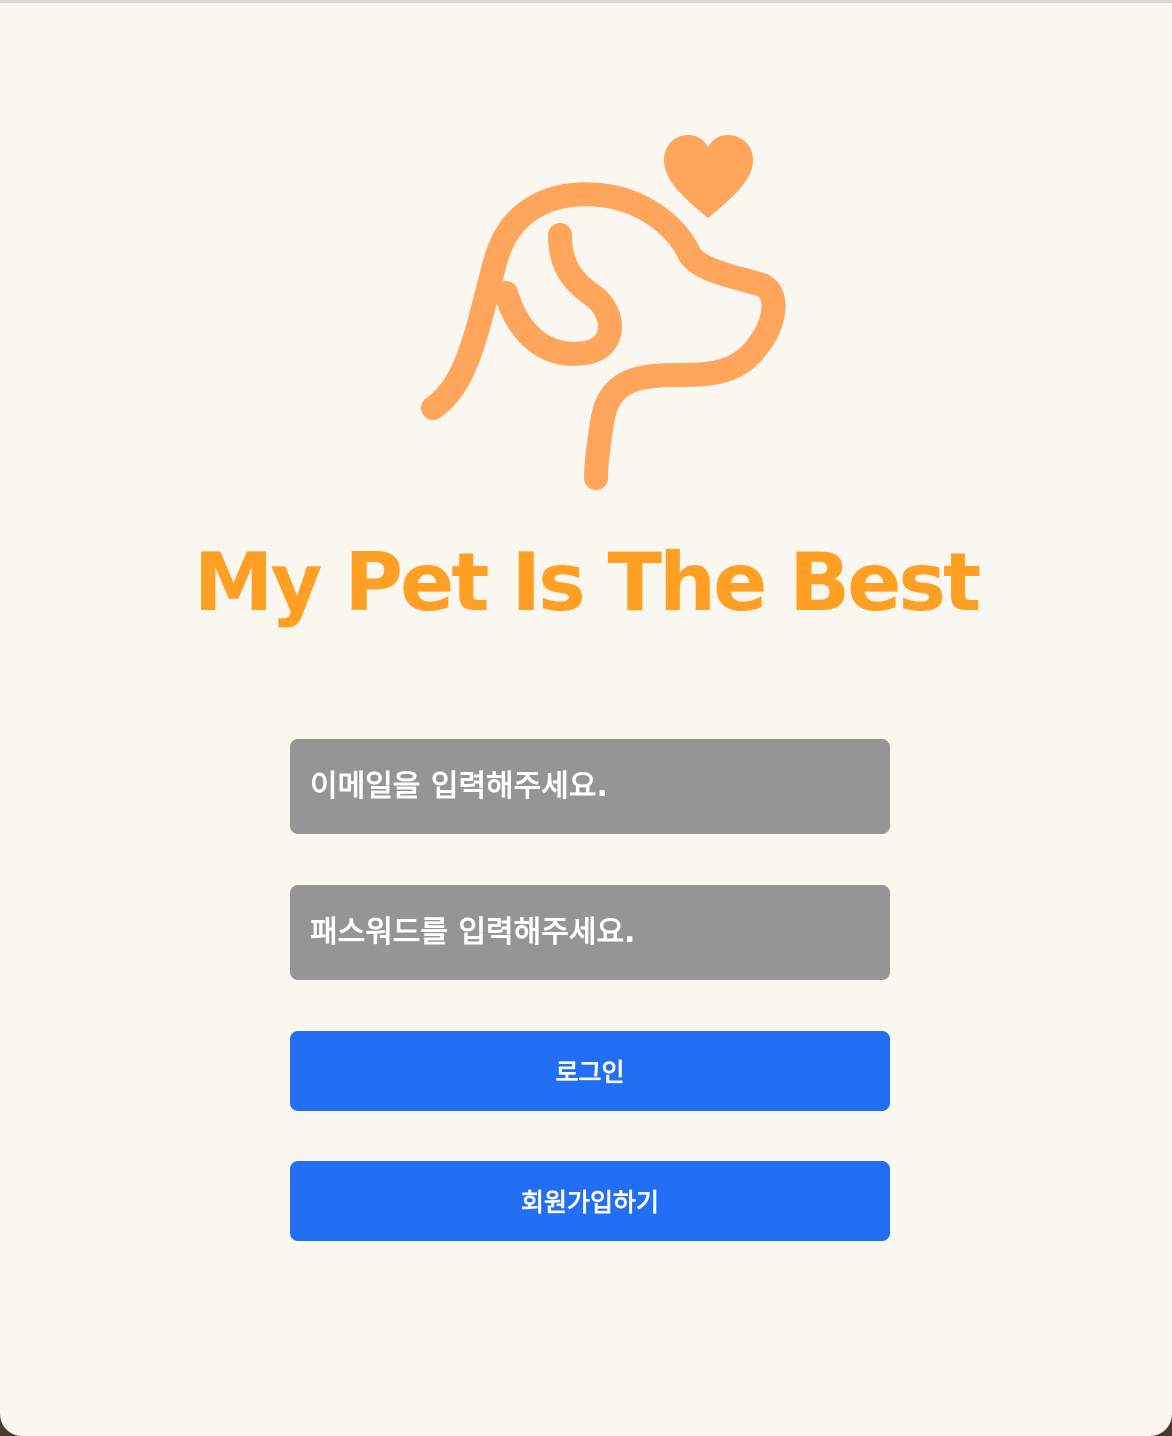 The height and width of the screenshot is (1436, 1172). I want to click on signup-button-label: 회원가입하기, so click(589, 1202).